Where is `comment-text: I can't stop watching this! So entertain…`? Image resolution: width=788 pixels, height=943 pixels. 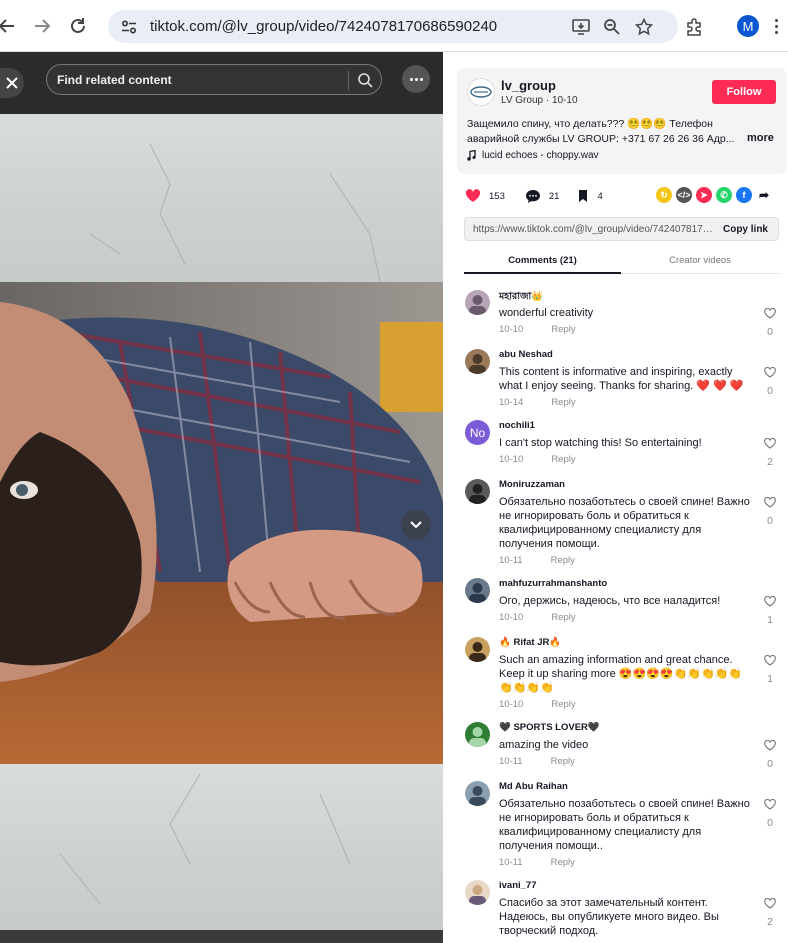 comment-text: I can't stop watching this! So entertain… is located at coordinates (600, 443).